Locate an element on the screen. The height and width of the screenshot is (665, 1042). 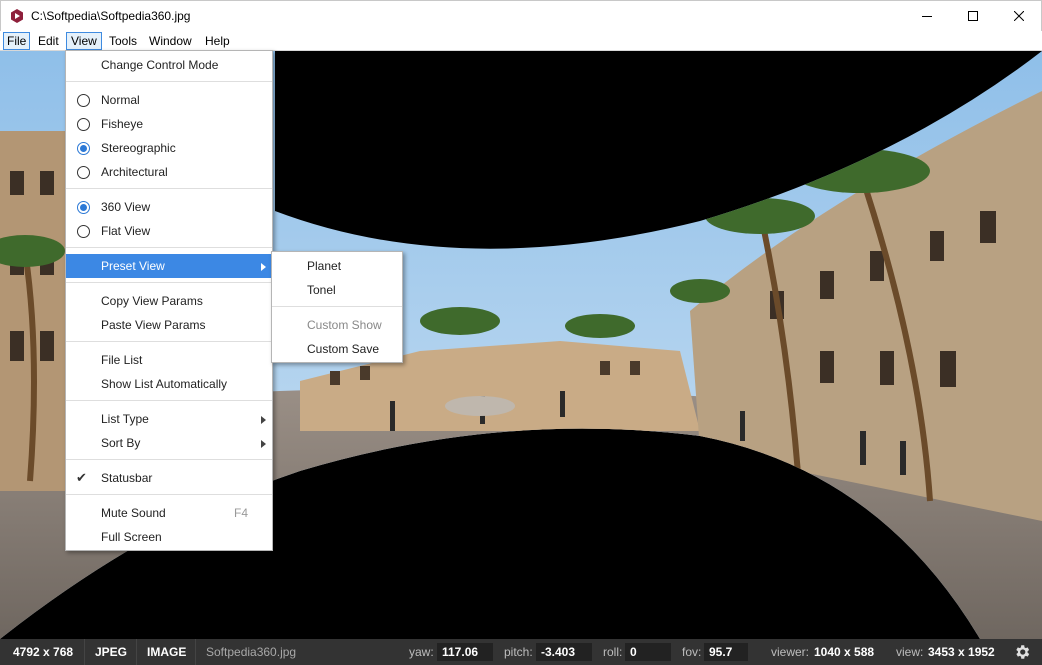
fov-label: fov: is located at coordinates (692, 652).